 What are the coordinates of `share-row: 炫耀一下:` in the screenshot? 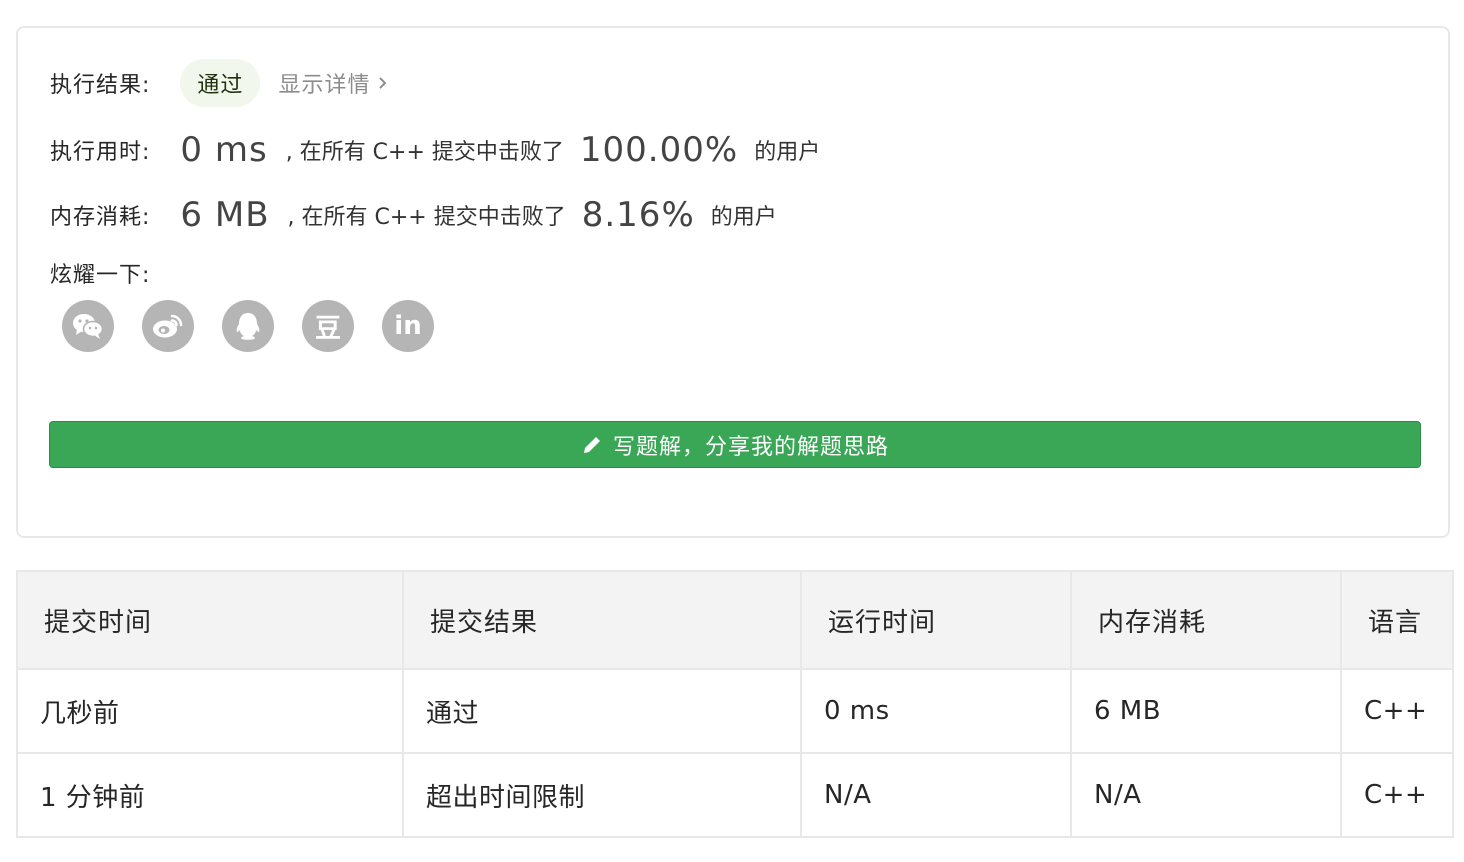 It's located at (100, 273).